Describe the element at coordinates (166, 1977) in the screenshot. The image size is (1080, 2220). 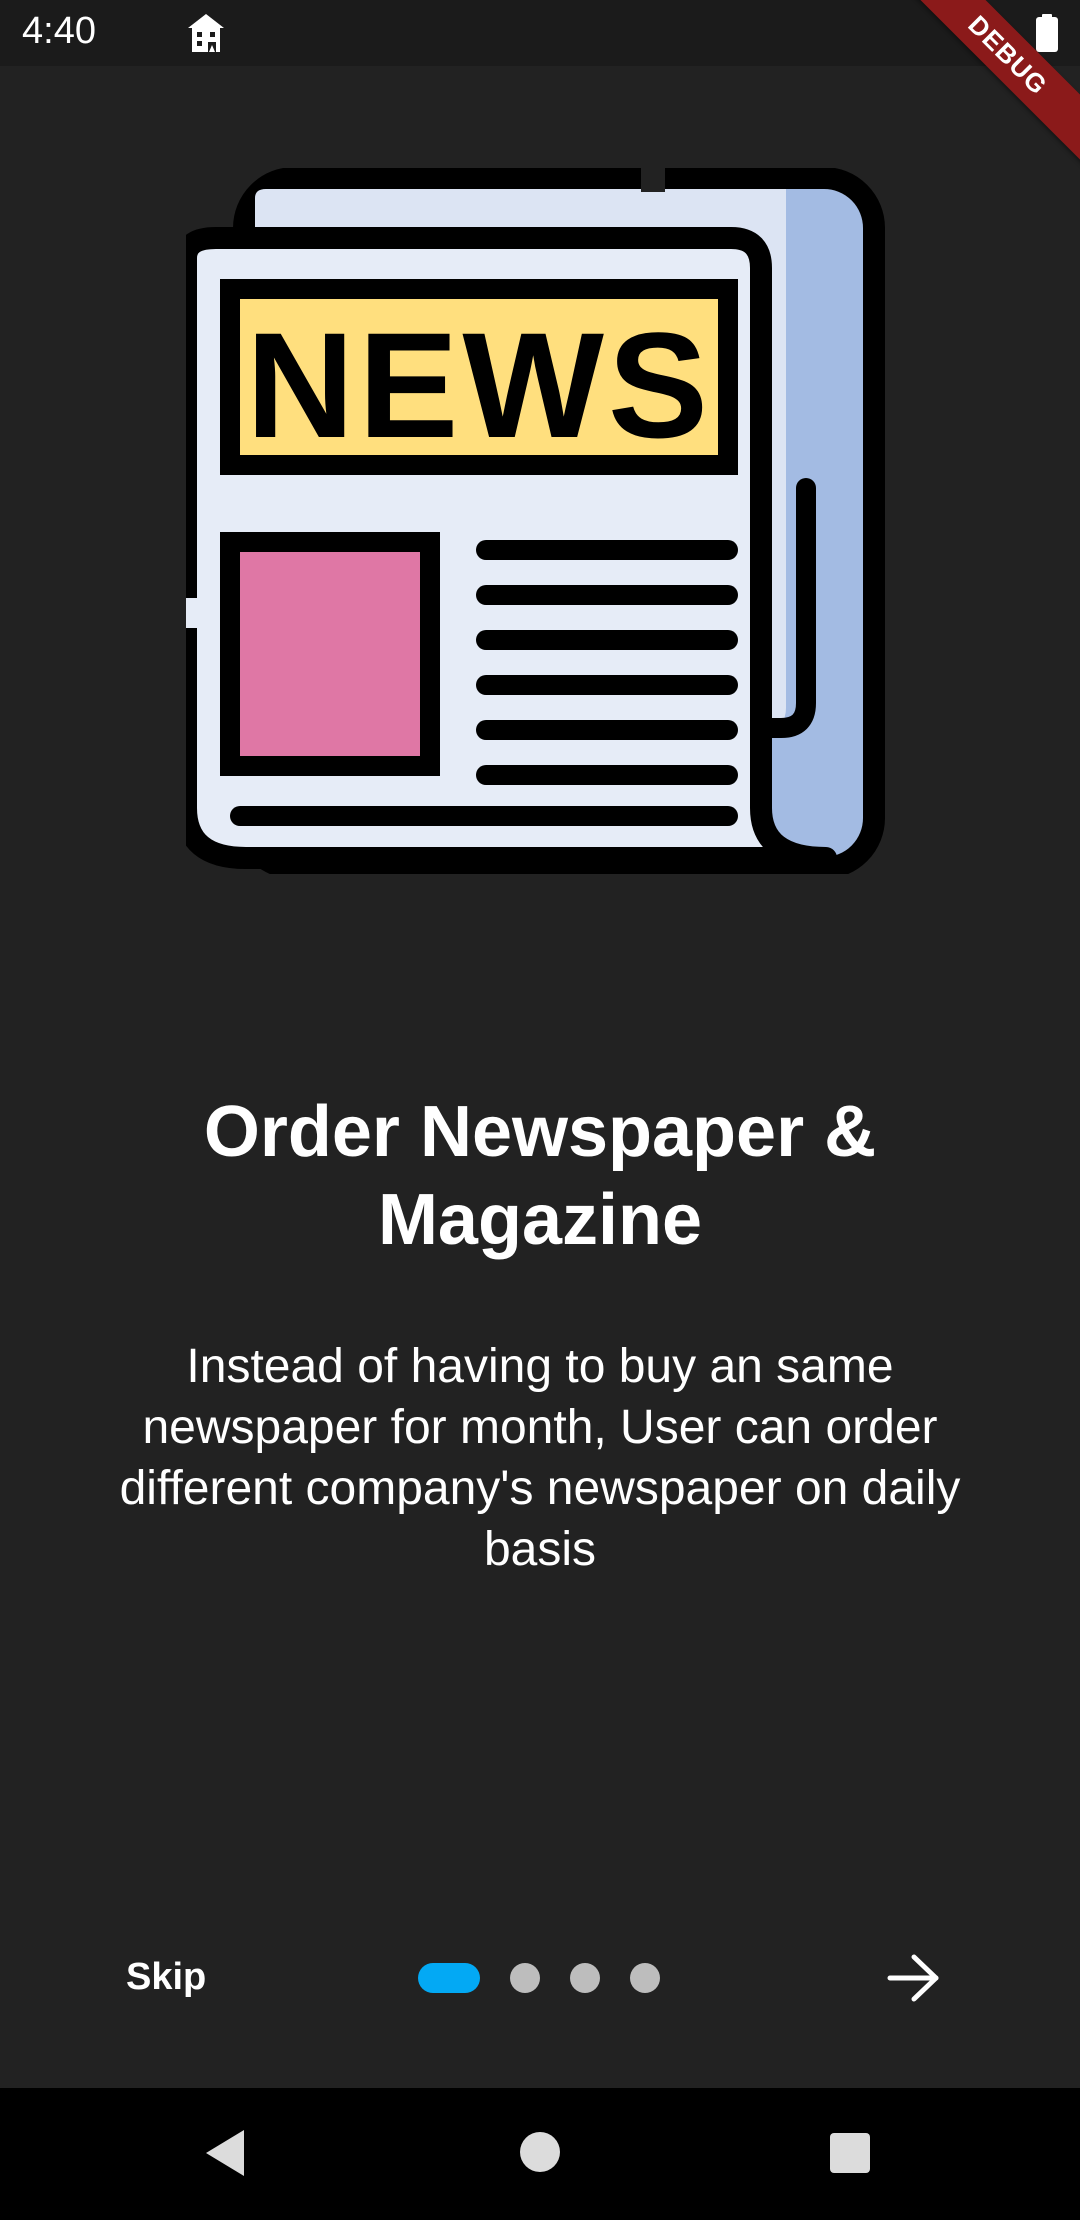
I see `skip-button: Skip` at that location.